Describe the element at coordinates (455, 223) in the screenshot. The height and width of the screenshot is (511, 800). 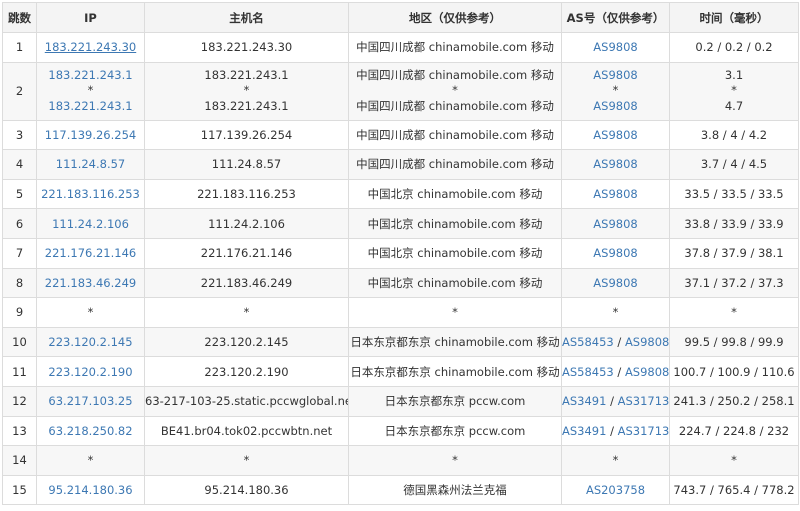
I see `region-cell: 中国北京 chinamobile.com 移动` at that location.